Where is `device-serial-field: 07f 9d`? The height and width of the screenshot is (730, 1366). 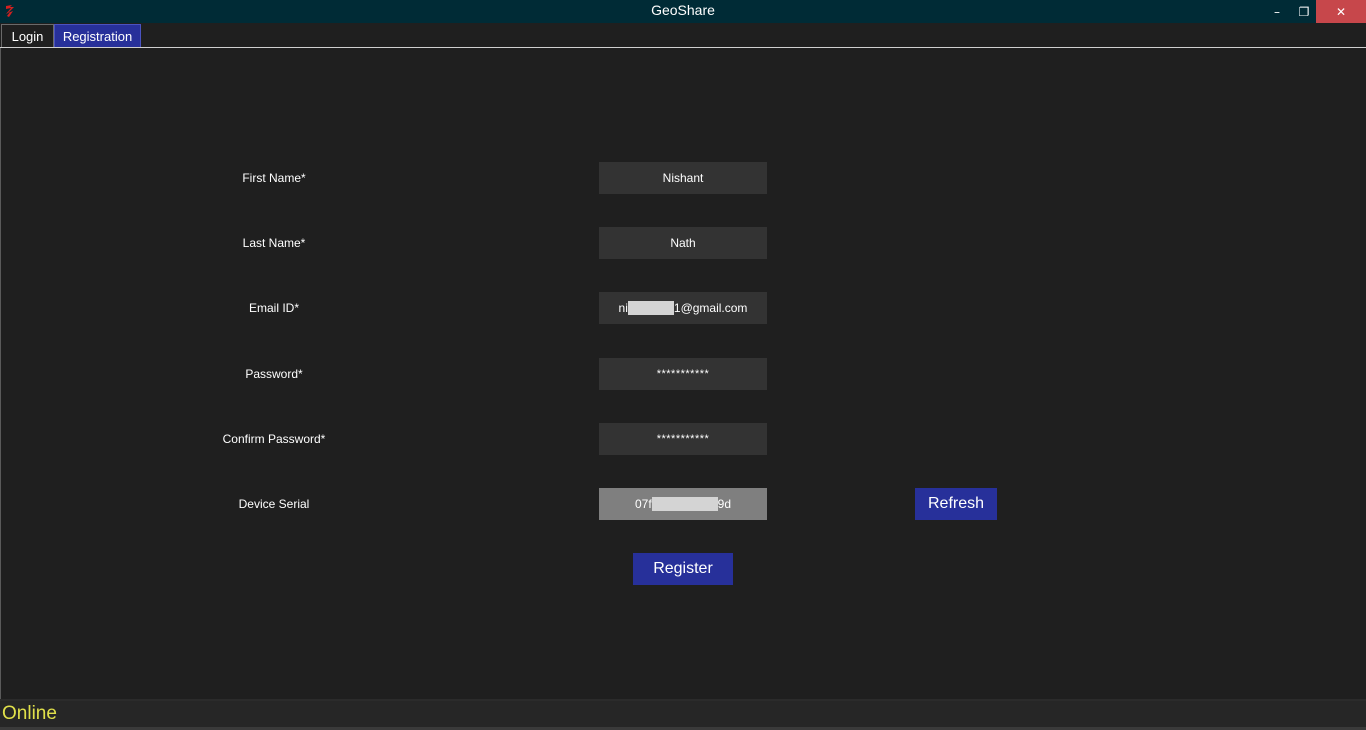
device-serial-field: 07f 9d is located at coordinates (683, 504).